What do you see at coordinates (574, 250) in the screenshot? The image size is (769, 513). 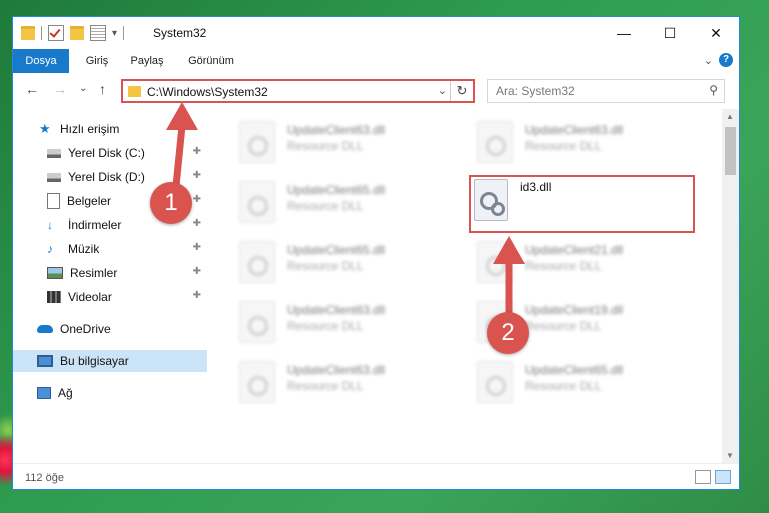 I see `file-name: UpdateClient21.dll` at bounding box center [574, 250].